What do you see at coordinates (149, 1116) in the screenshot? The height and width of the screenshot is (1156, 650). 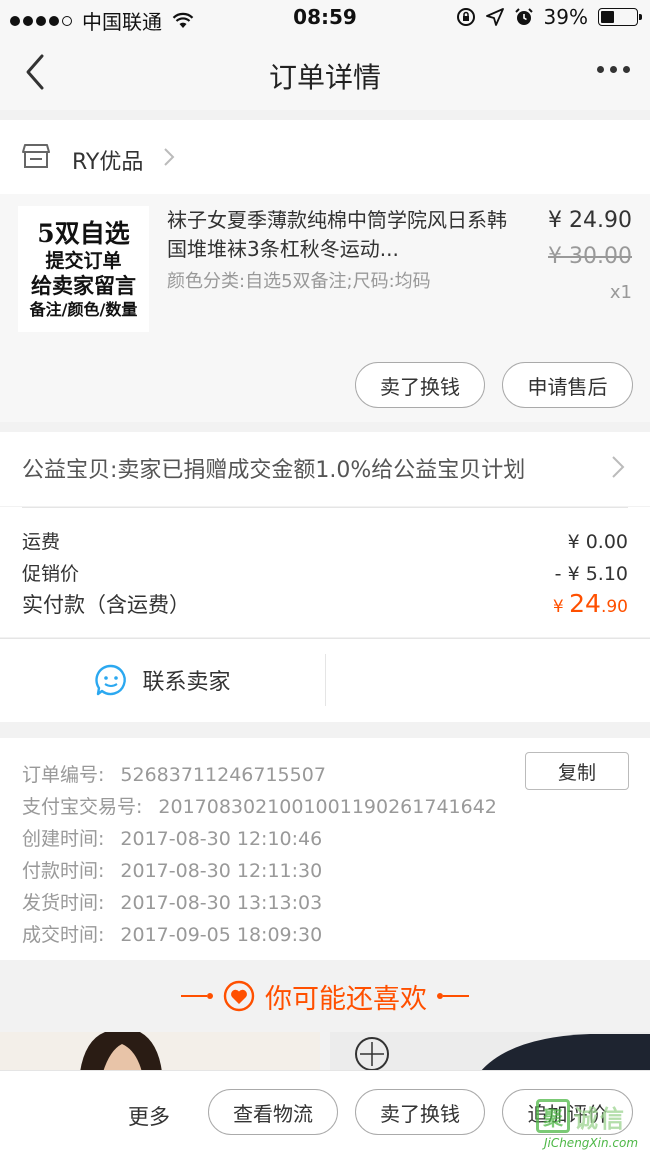 I see `more-button: 更多` at bounding box center [149, 1116].